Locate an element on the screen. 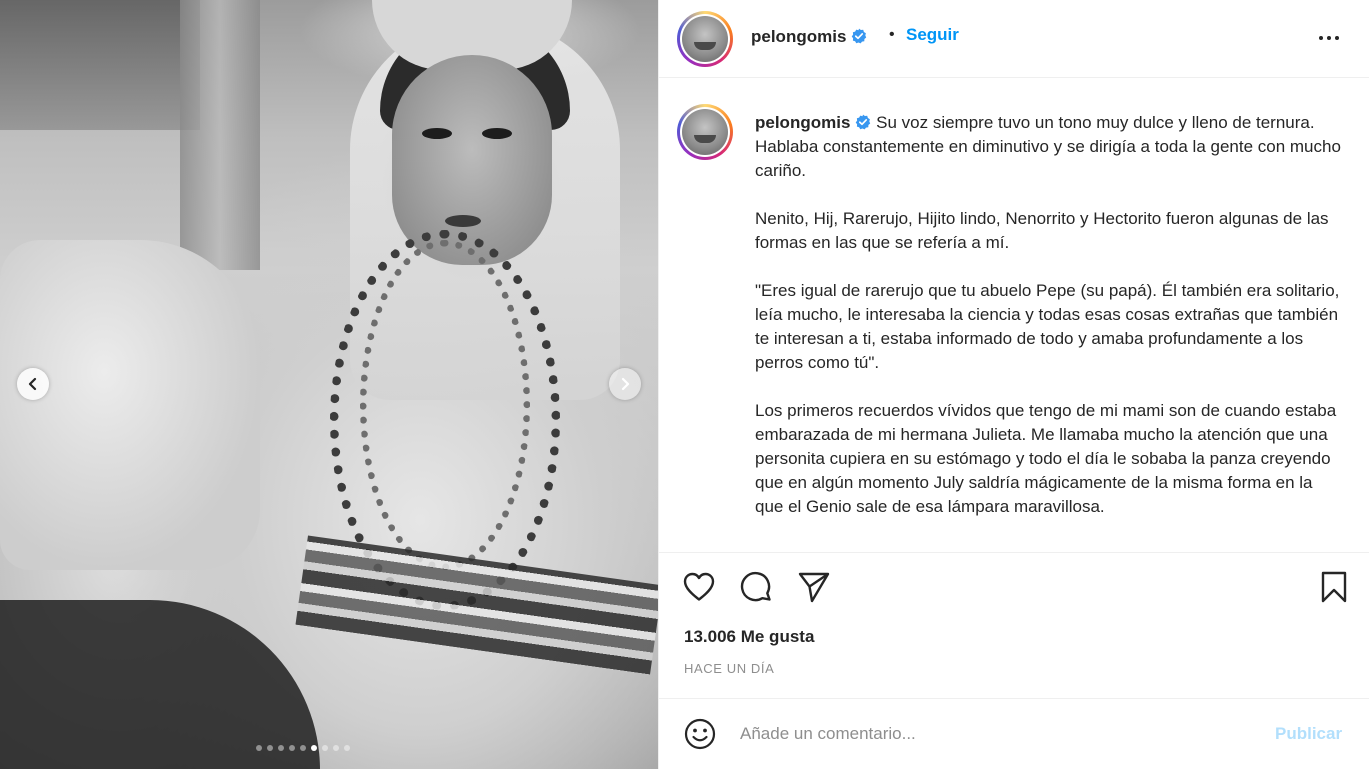 The height and width of the screenshot is (769, 1369). photo-lips is located at coordinates (463, 221).